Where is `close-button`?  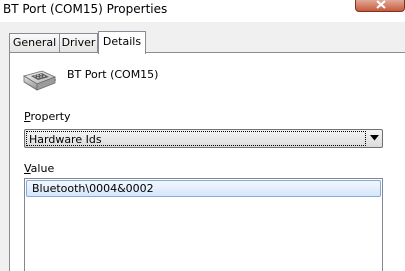 close-button is located at coordinates (380, 6).